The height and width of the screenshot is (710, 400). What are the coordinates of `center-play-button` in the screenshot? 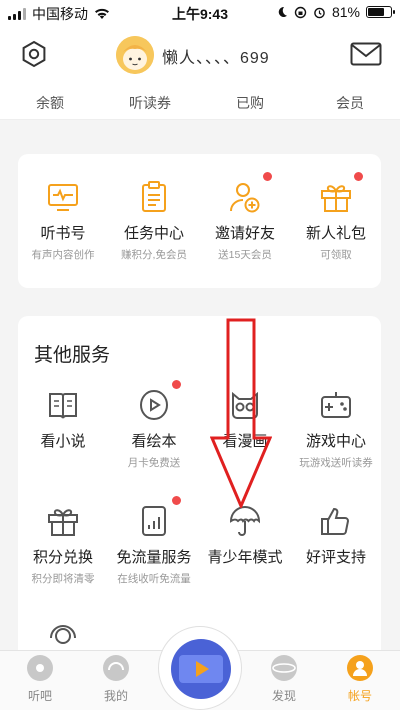 It's located at (200, 668).